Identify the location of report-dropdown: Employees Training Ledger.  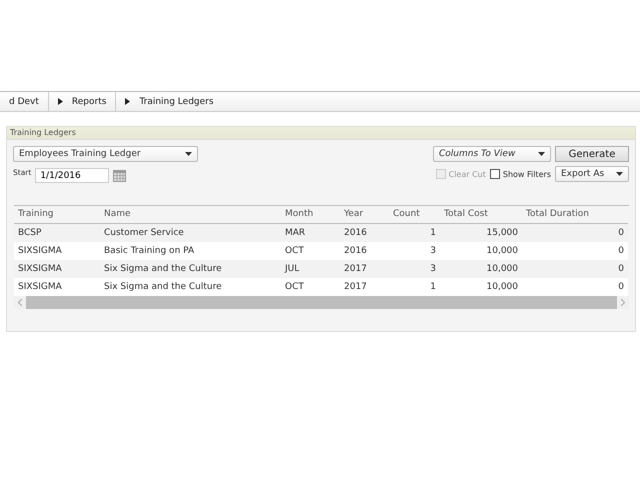
(105, 154).